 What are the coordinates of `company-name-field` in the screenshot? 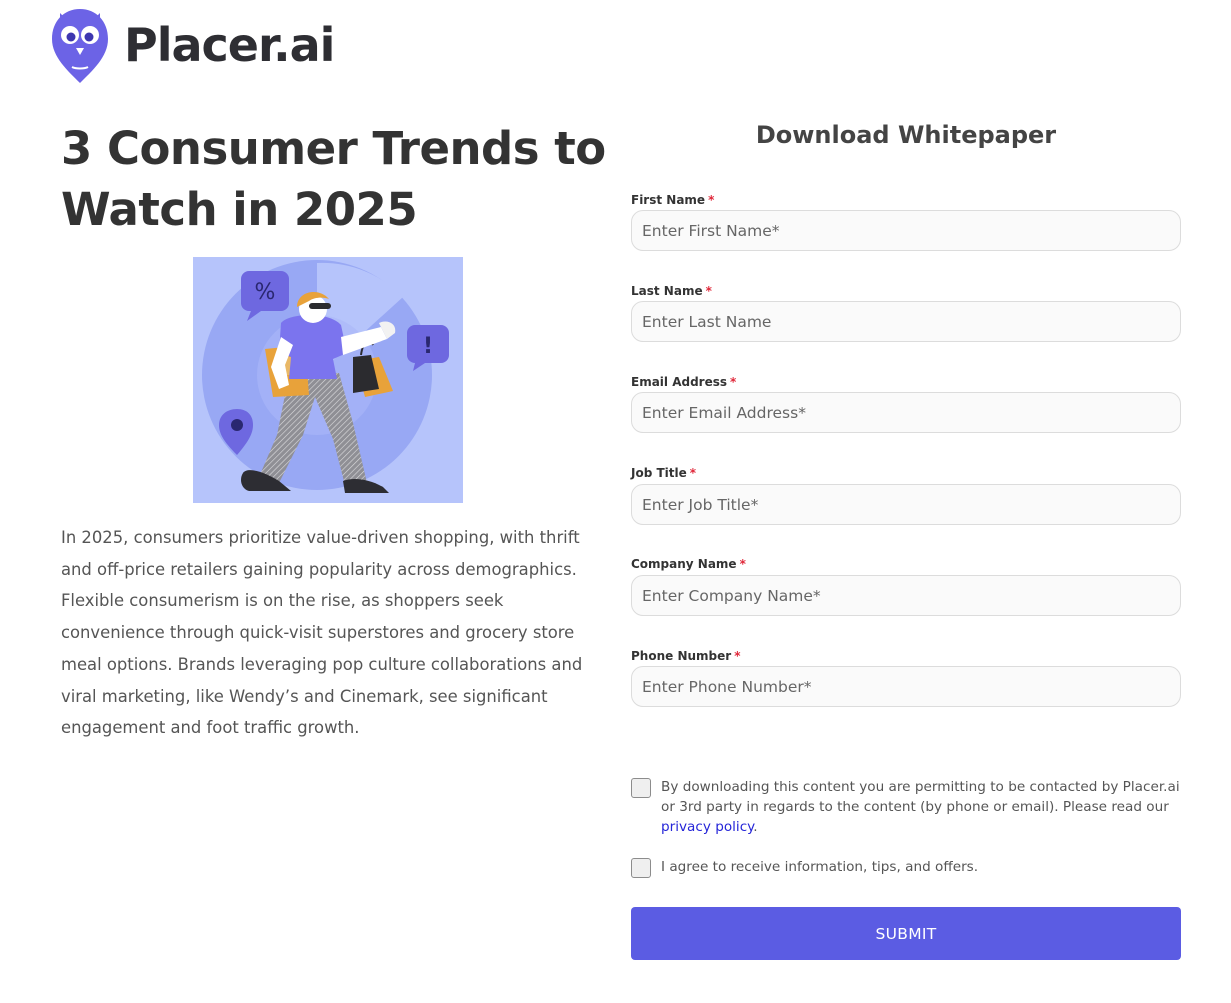 It's located at (906, 595).